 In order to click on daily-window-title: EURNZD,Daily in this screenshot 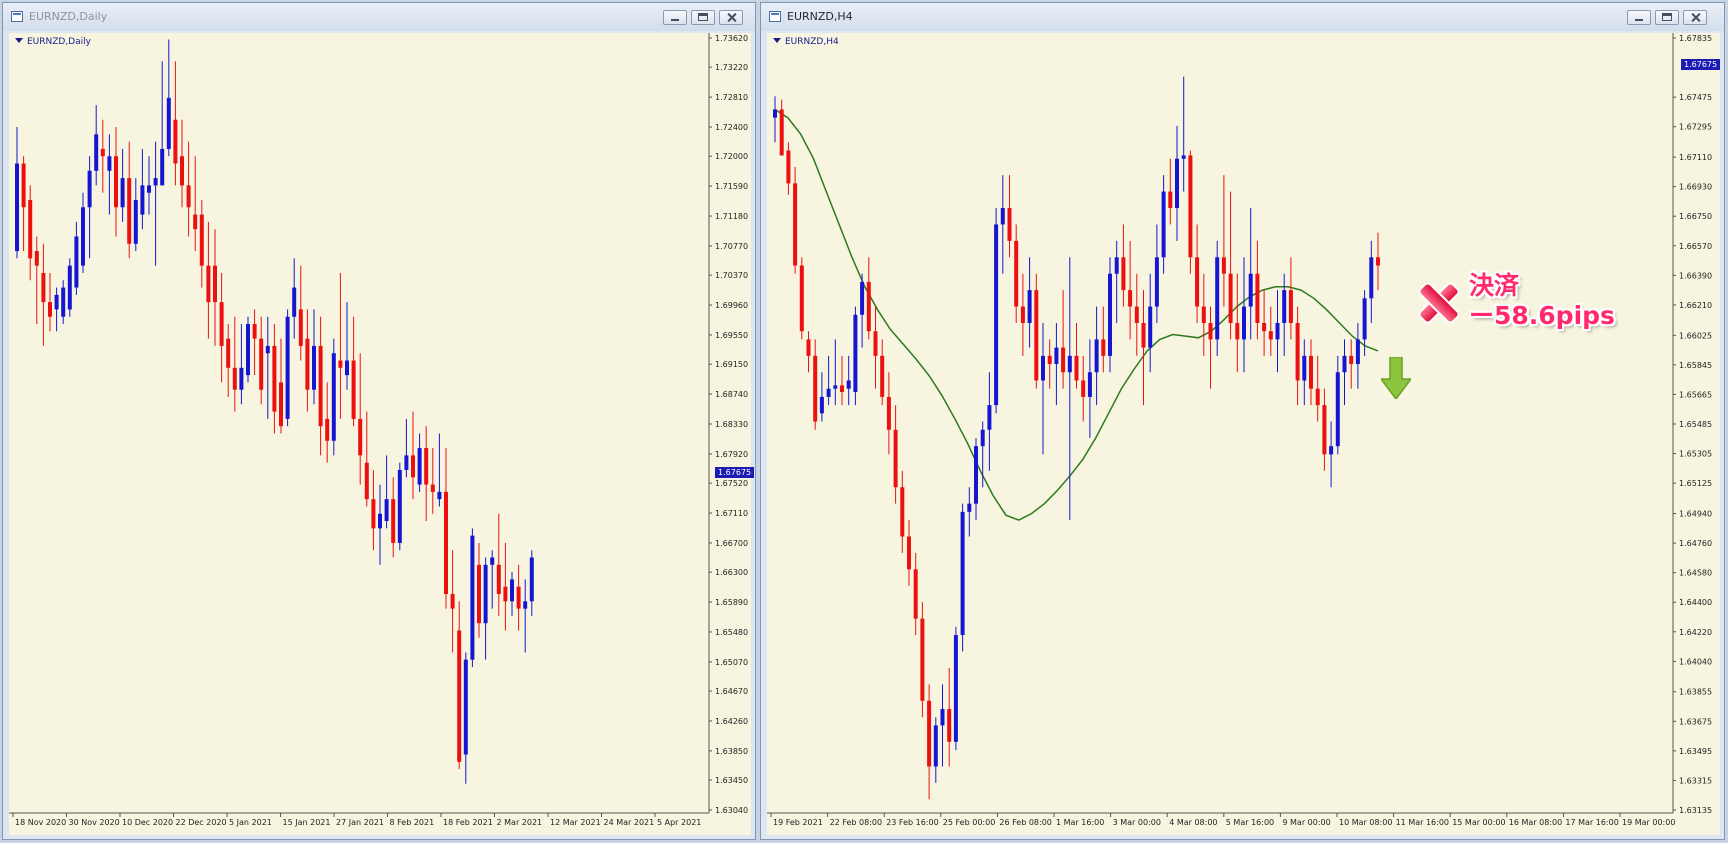, I will do `click(68, 16)`.